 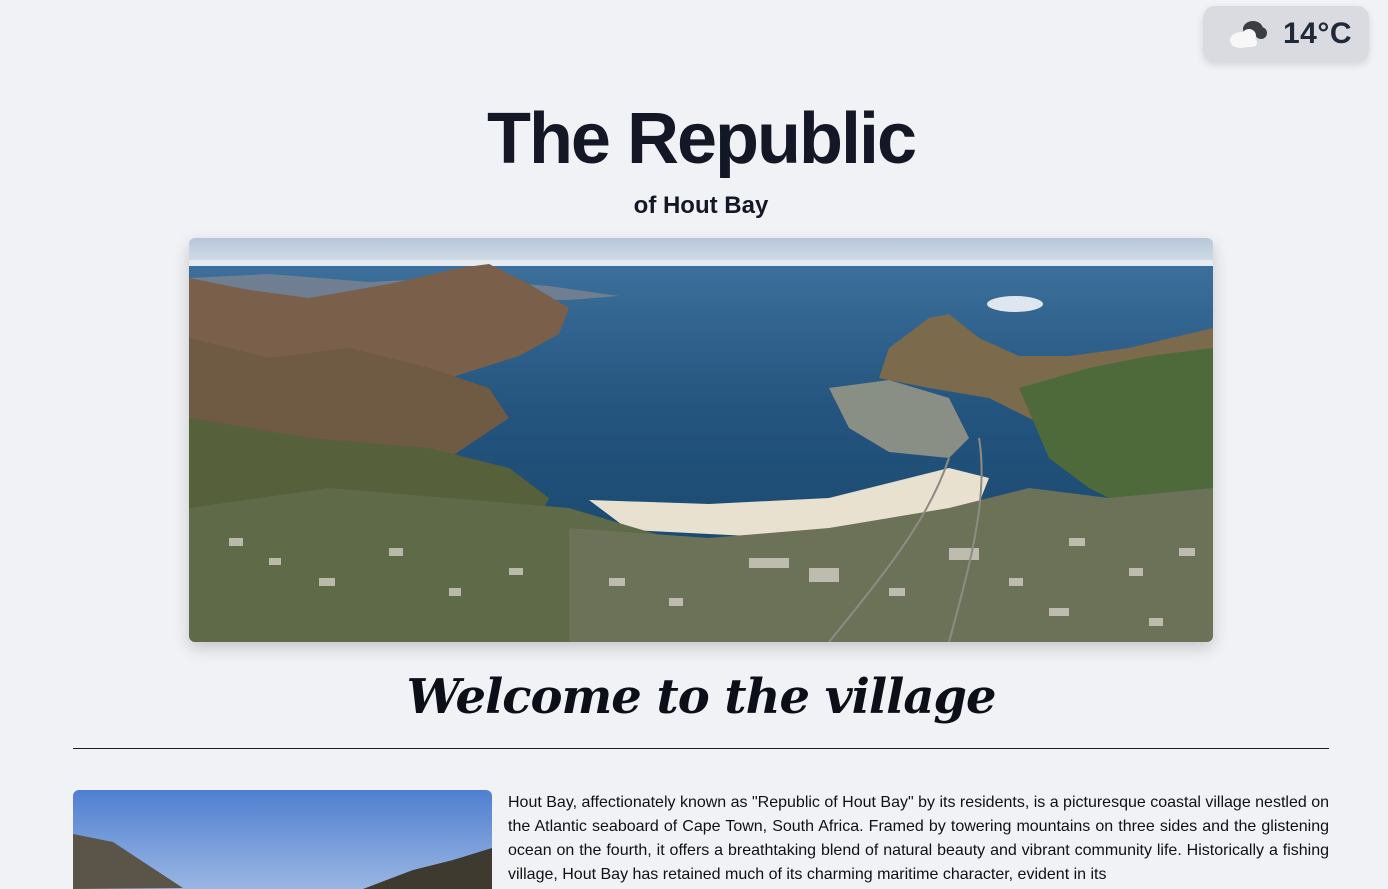 What do you see at coordinates (701, 748) in the screenshot?
I see `section-divider` at bounding box center [701, 748].